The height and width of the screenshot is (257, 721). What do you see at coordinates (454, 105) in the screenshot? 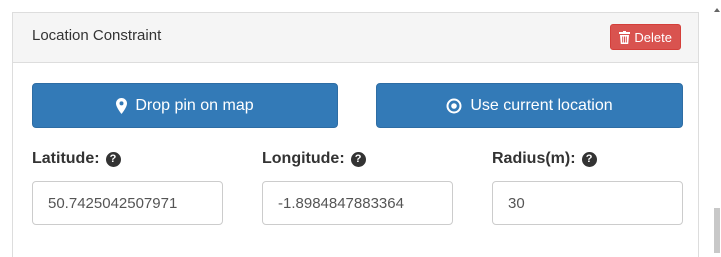
I see `target-icon` at bounding box center [454, 105].